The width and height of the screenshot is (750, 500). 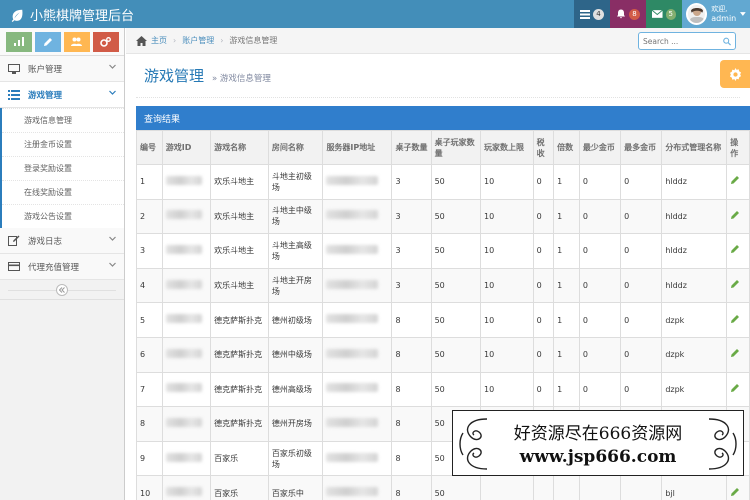 I want to click on column-header: 游戏名称, so click(x=239, y=147).